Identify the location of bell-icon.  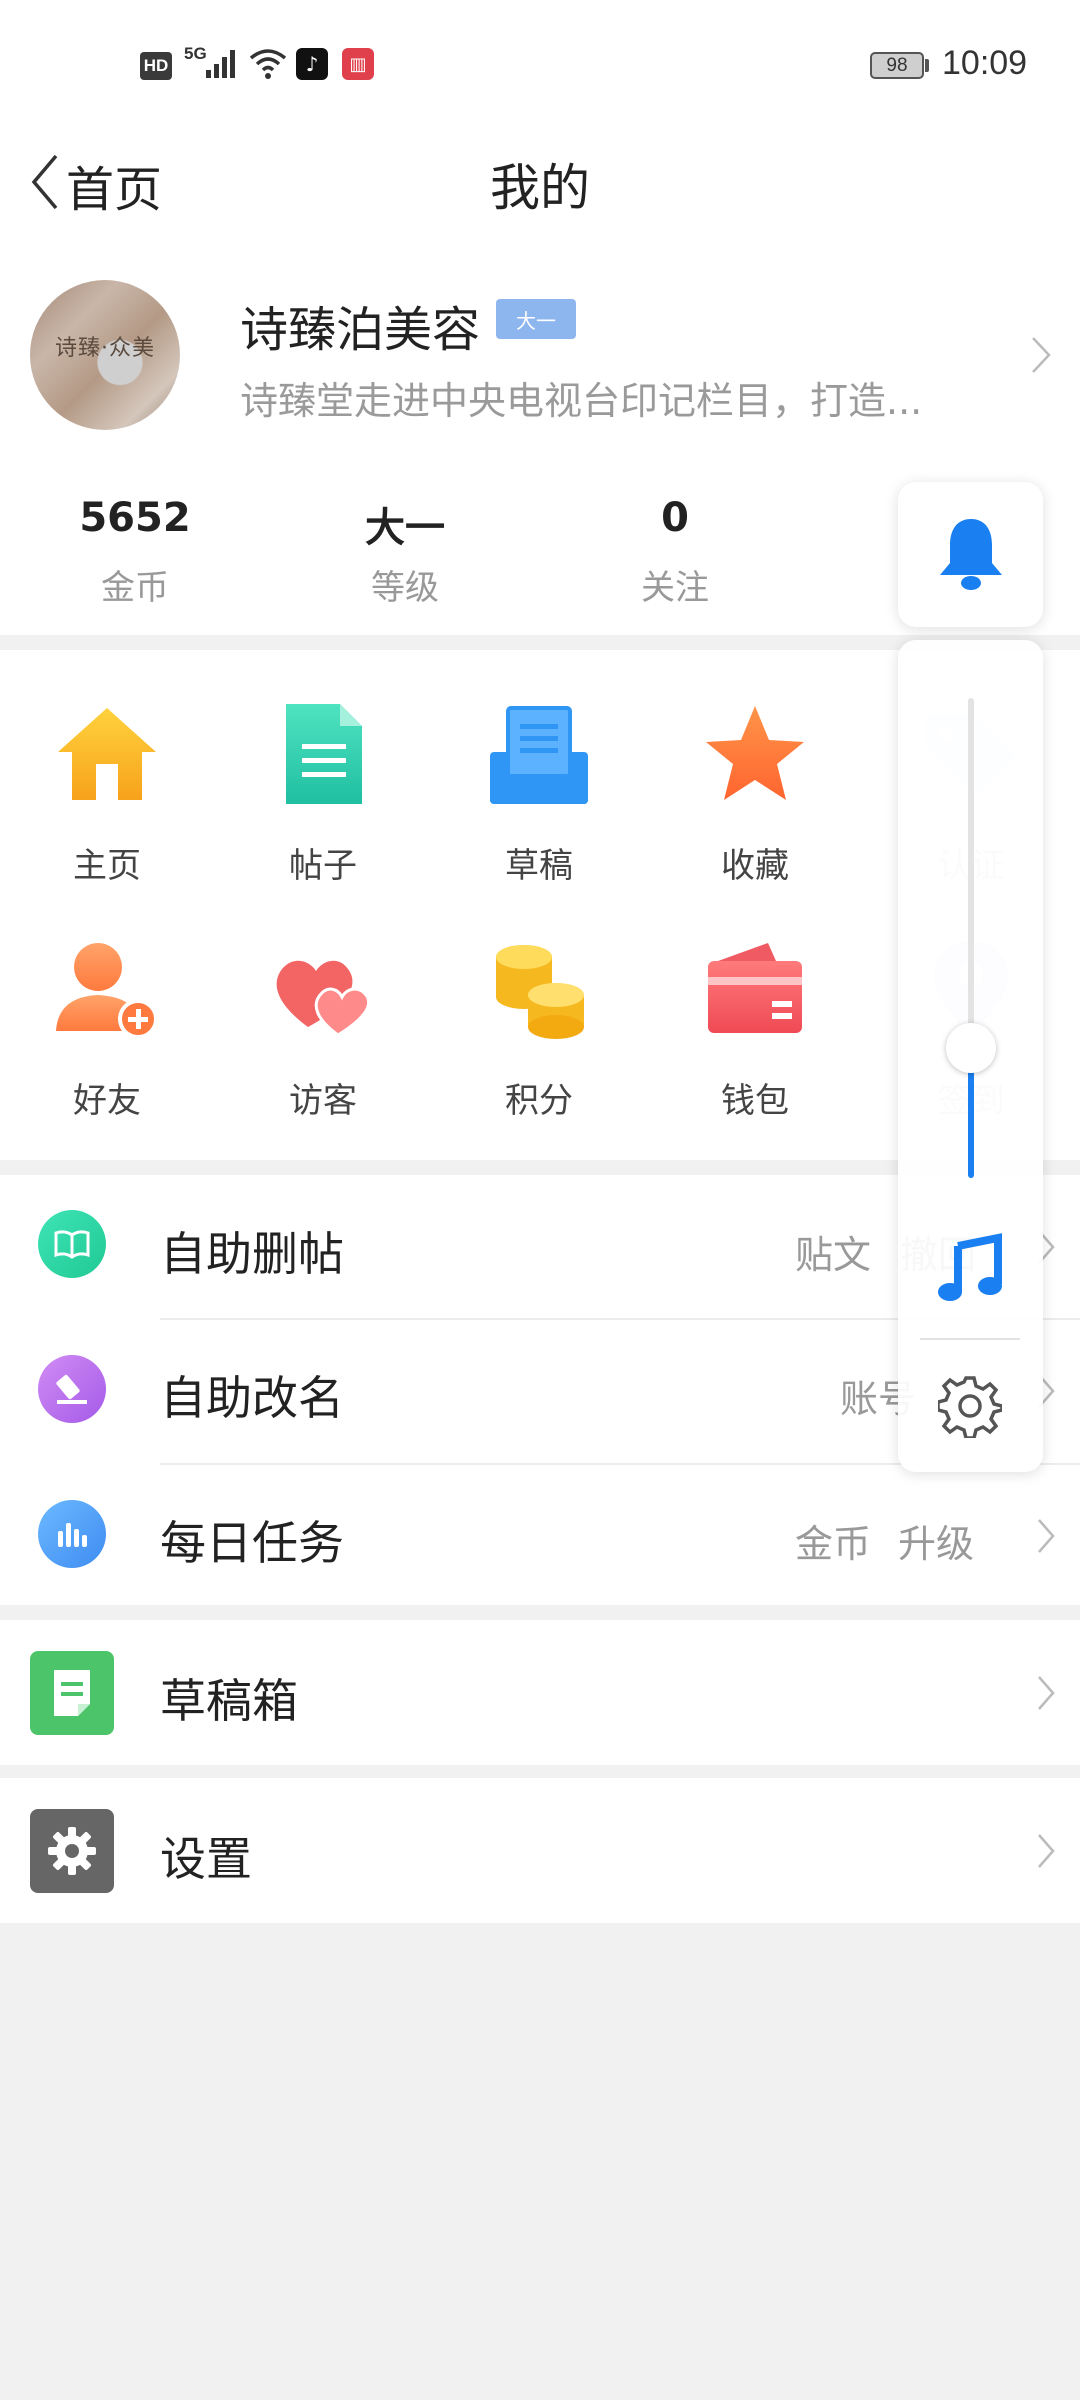
(971, 554).